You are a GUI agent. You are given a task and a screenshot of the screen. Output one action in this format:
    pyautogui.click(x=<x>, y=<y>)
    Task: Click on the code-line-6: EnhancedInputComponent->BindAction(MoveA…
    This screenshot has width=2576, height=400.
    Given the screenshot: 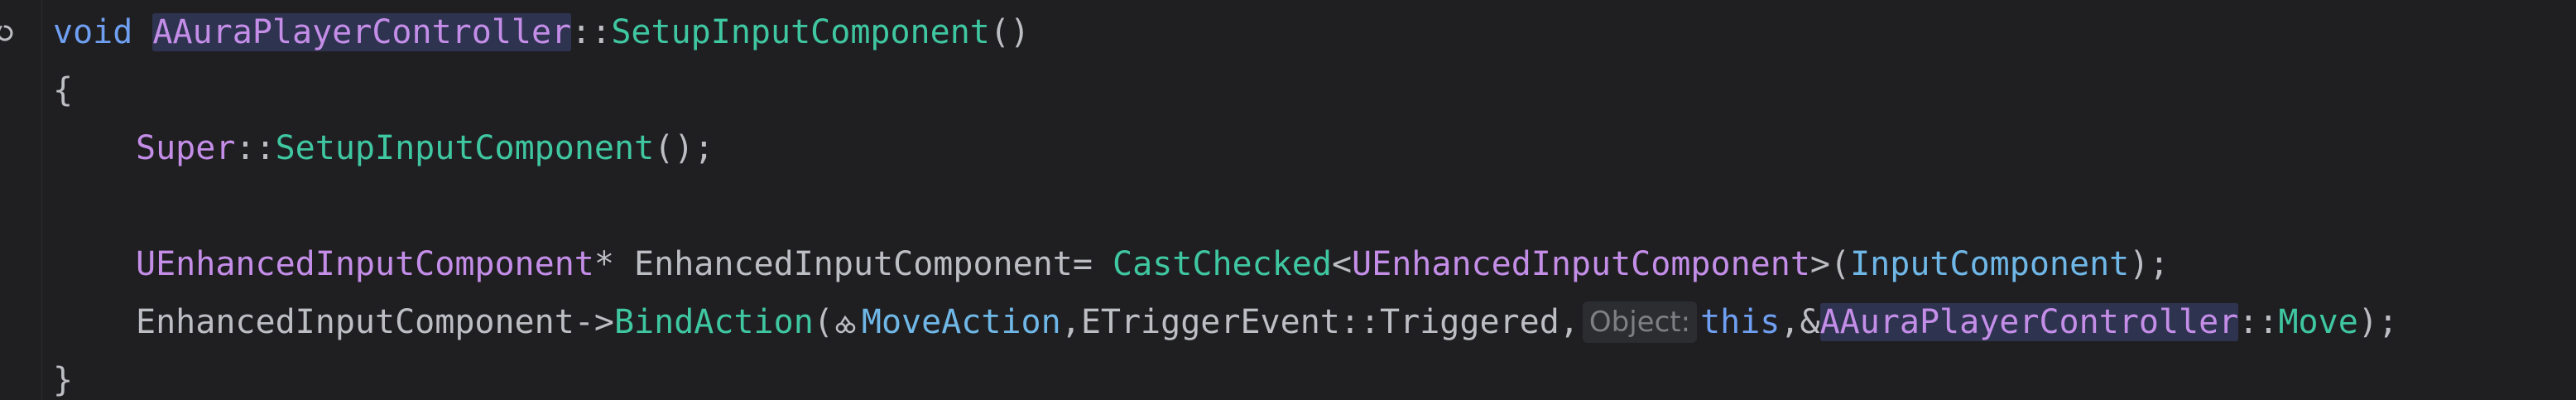 What is the action you would take?
    pyautogui.click(x=1225, y=322)
    